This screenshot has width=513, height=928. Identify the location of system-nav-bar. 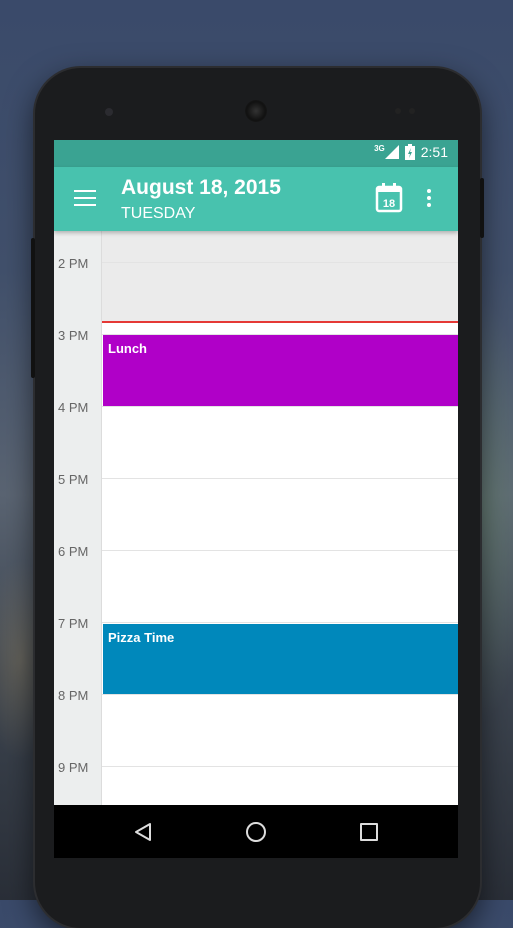
(256, 831).